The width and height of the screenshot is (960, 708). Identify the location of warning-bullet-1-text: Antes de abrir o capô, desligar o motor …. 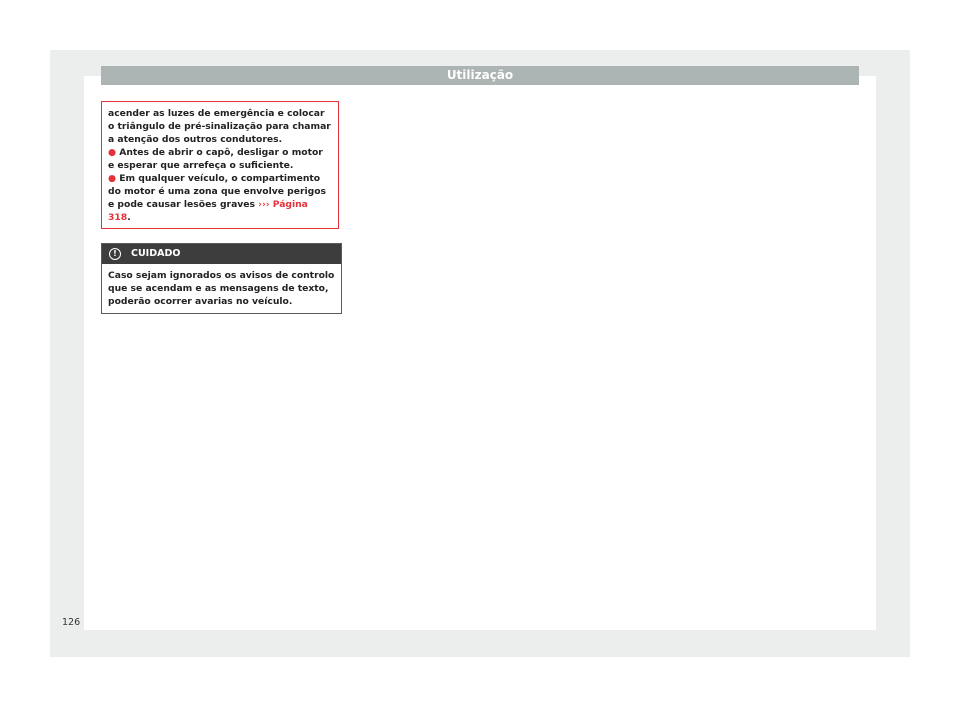
(215, 159).